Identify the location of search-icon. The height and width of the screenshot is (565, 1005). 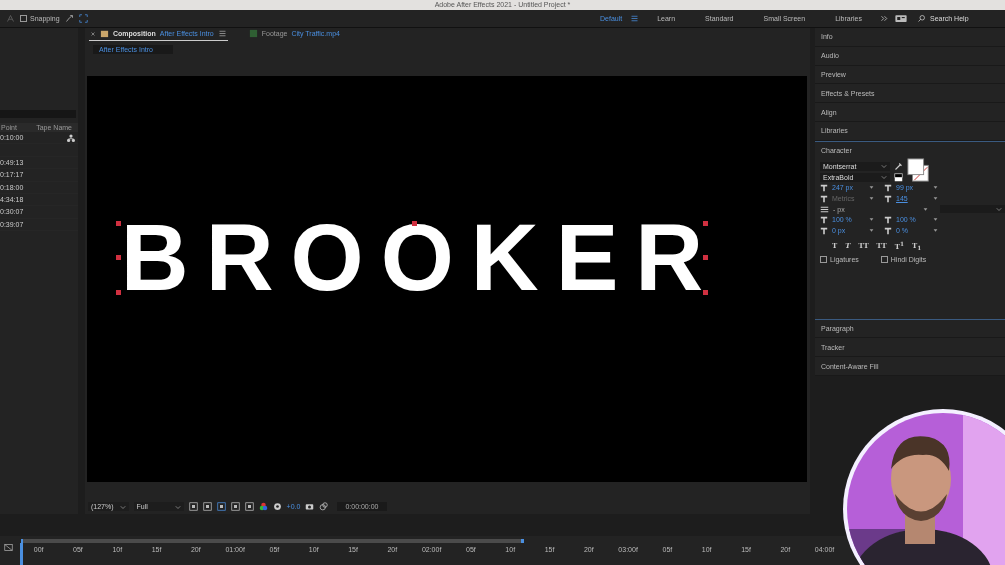
(921, 18).